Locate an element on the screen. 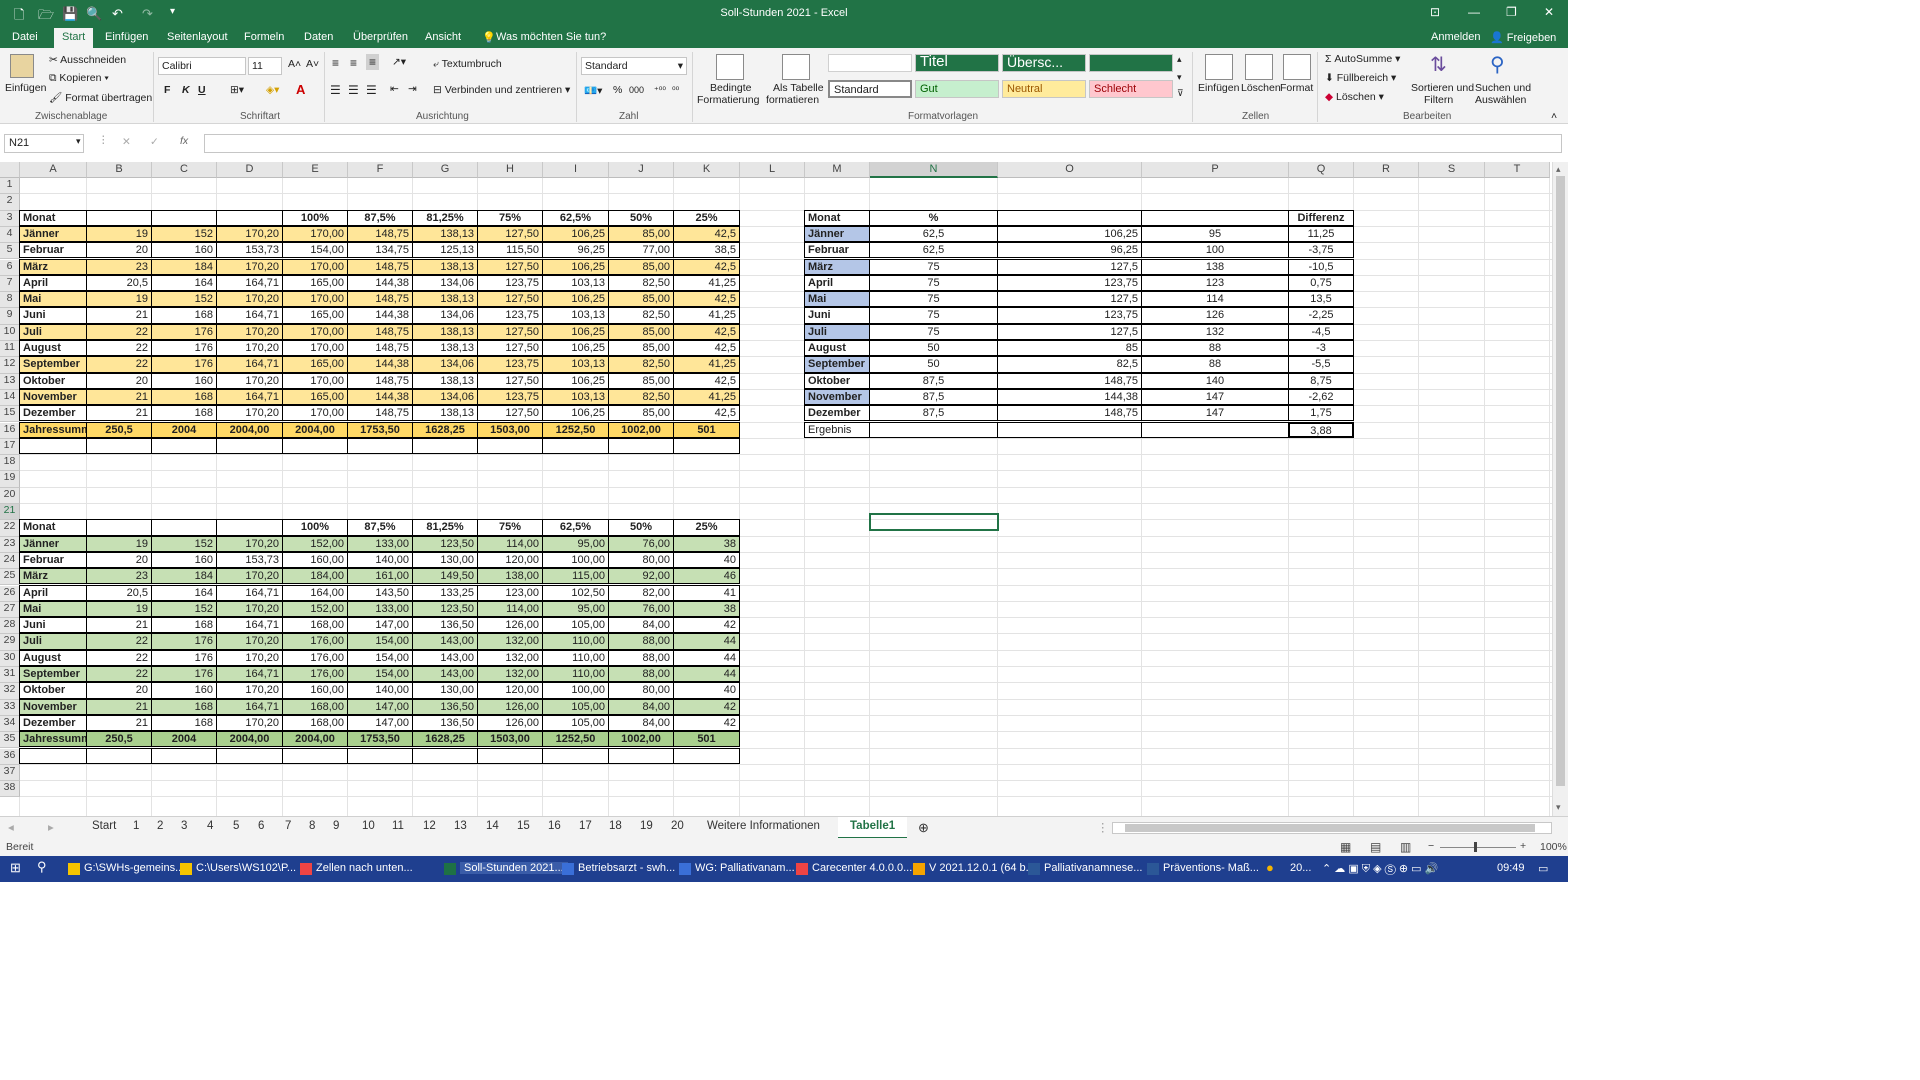 Image resolution: width=1920 pixels, height=1080 pixels. data-cell: 62,5 is located at coordinates (933, 234).